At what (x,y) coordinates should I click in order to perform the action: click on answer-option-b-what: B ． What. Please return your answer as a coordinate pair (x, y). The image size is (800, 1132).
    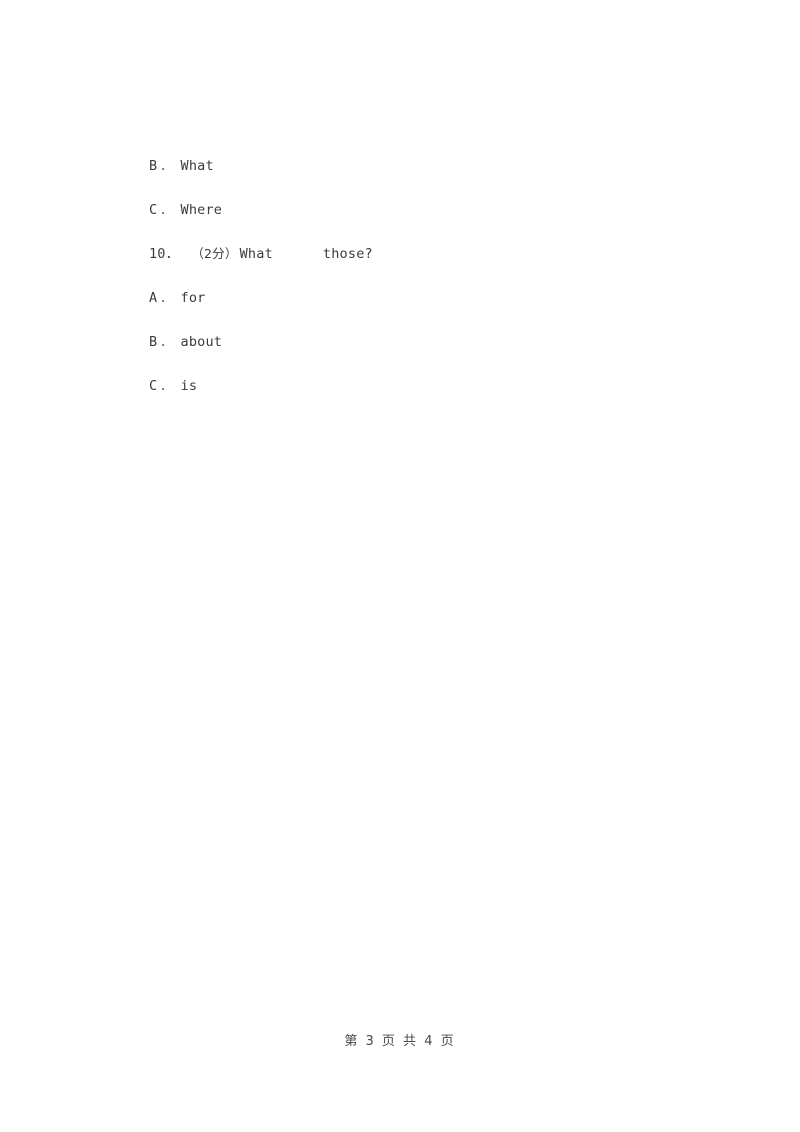
    Looking at the image, I should click on (404, 137).